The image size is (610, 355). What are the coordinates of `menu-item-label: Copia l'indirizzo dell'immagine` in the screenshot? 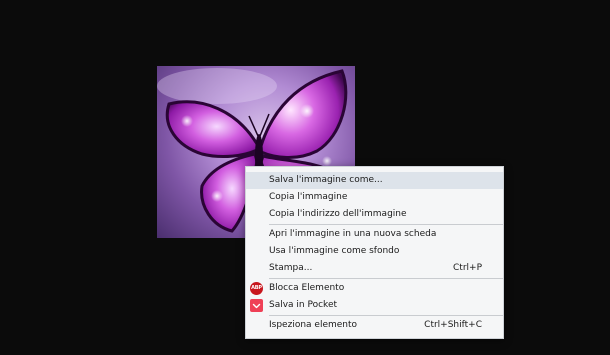 It's located at (338, 214).